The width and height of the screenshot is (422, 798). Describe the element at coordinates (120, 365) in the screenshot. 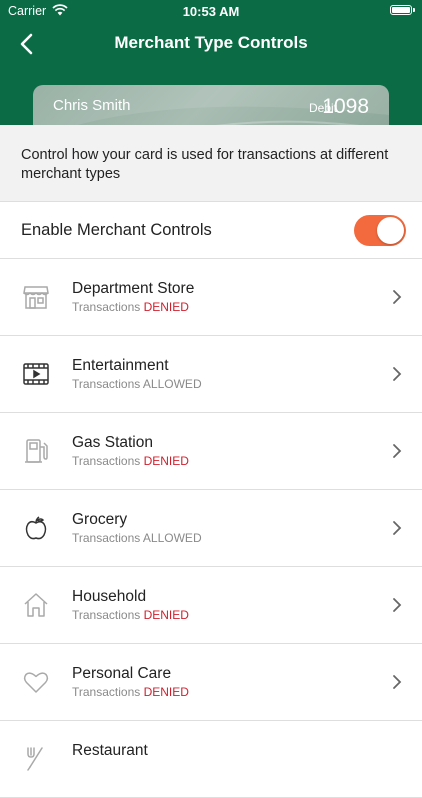

I see `merchant-name: Entertainment` at that location.